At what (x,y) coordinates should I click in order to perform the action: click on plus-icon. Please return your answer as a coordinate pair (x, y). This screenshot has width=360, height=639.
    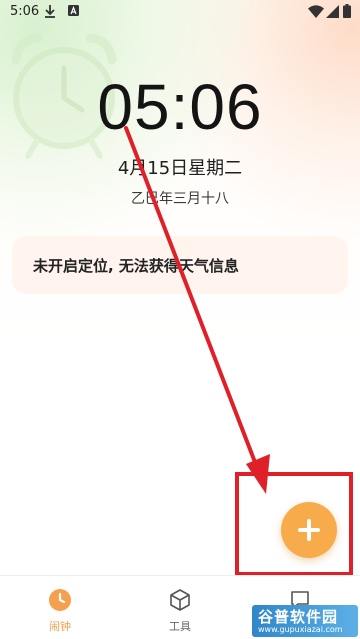
    Looking at the image, I should click on (309, 530).